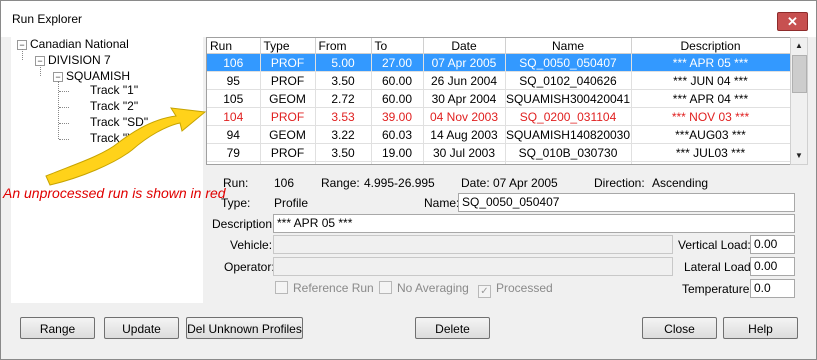 The width and height of the screenshot is (817, 360). I want to click on callout-arrow, so click(126, 146).